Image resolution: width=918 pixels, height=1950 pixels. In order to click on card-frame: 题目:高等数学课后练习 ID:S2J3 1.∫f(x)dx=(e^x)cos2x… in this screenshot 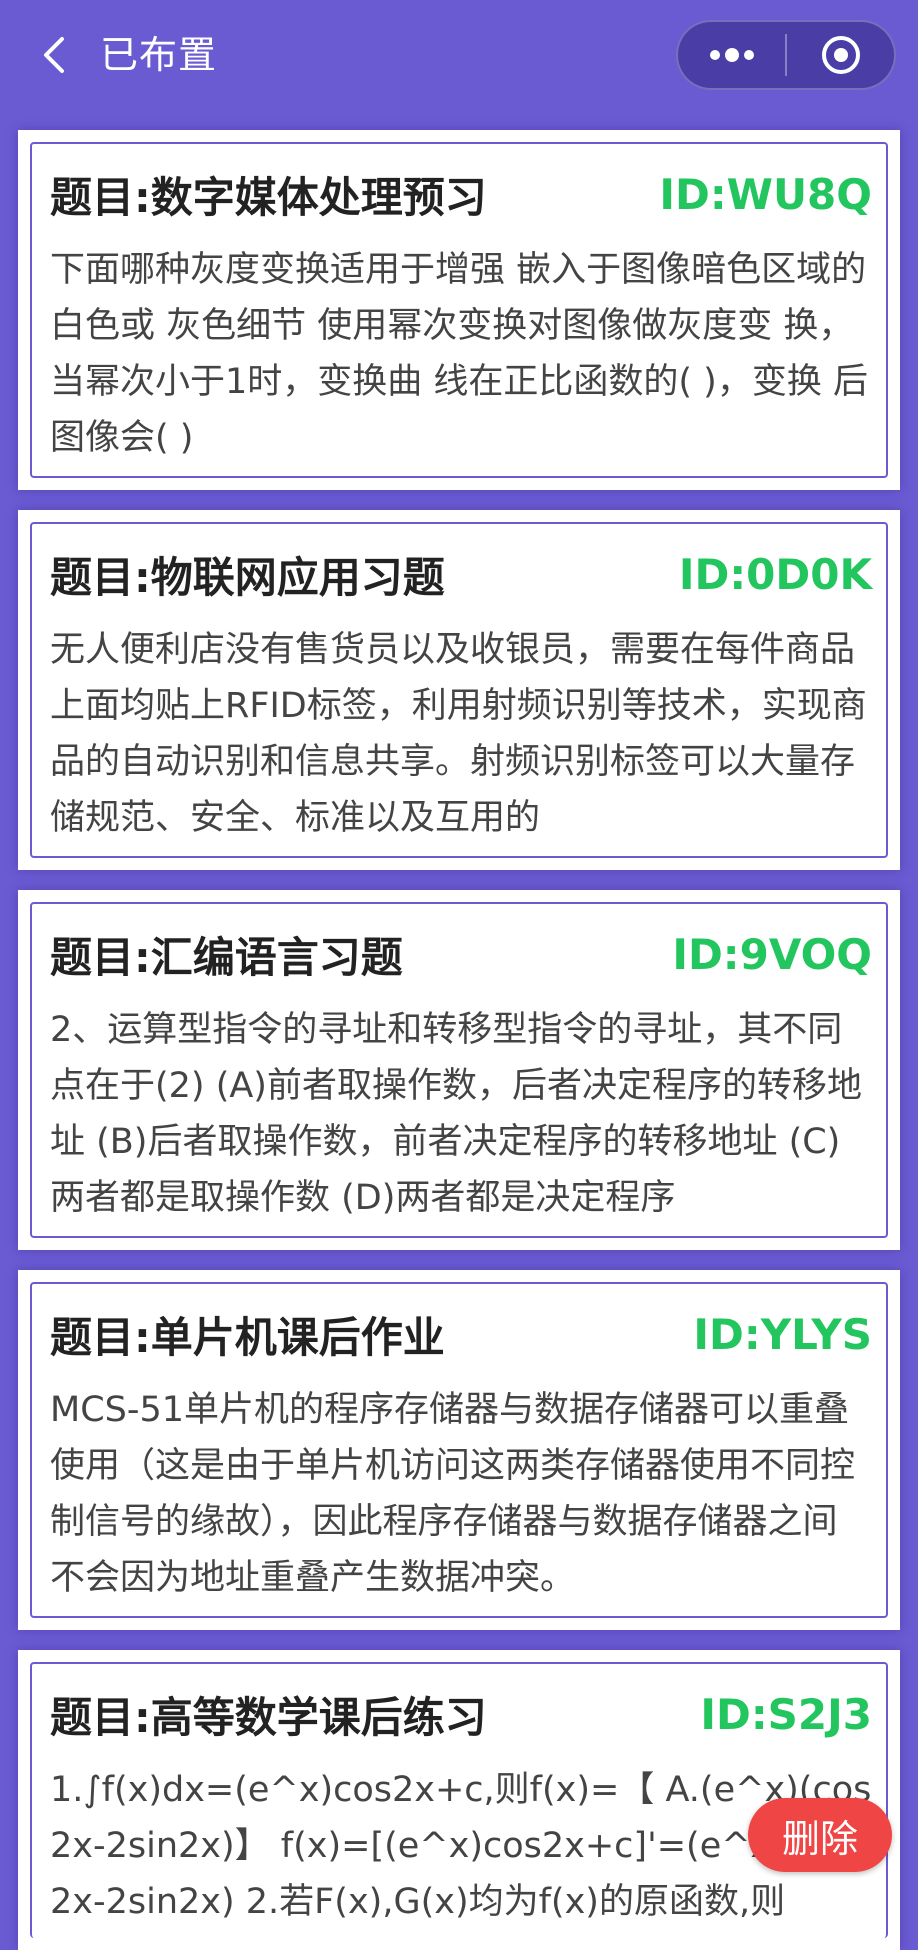, I will do `click(459, 1800)`.